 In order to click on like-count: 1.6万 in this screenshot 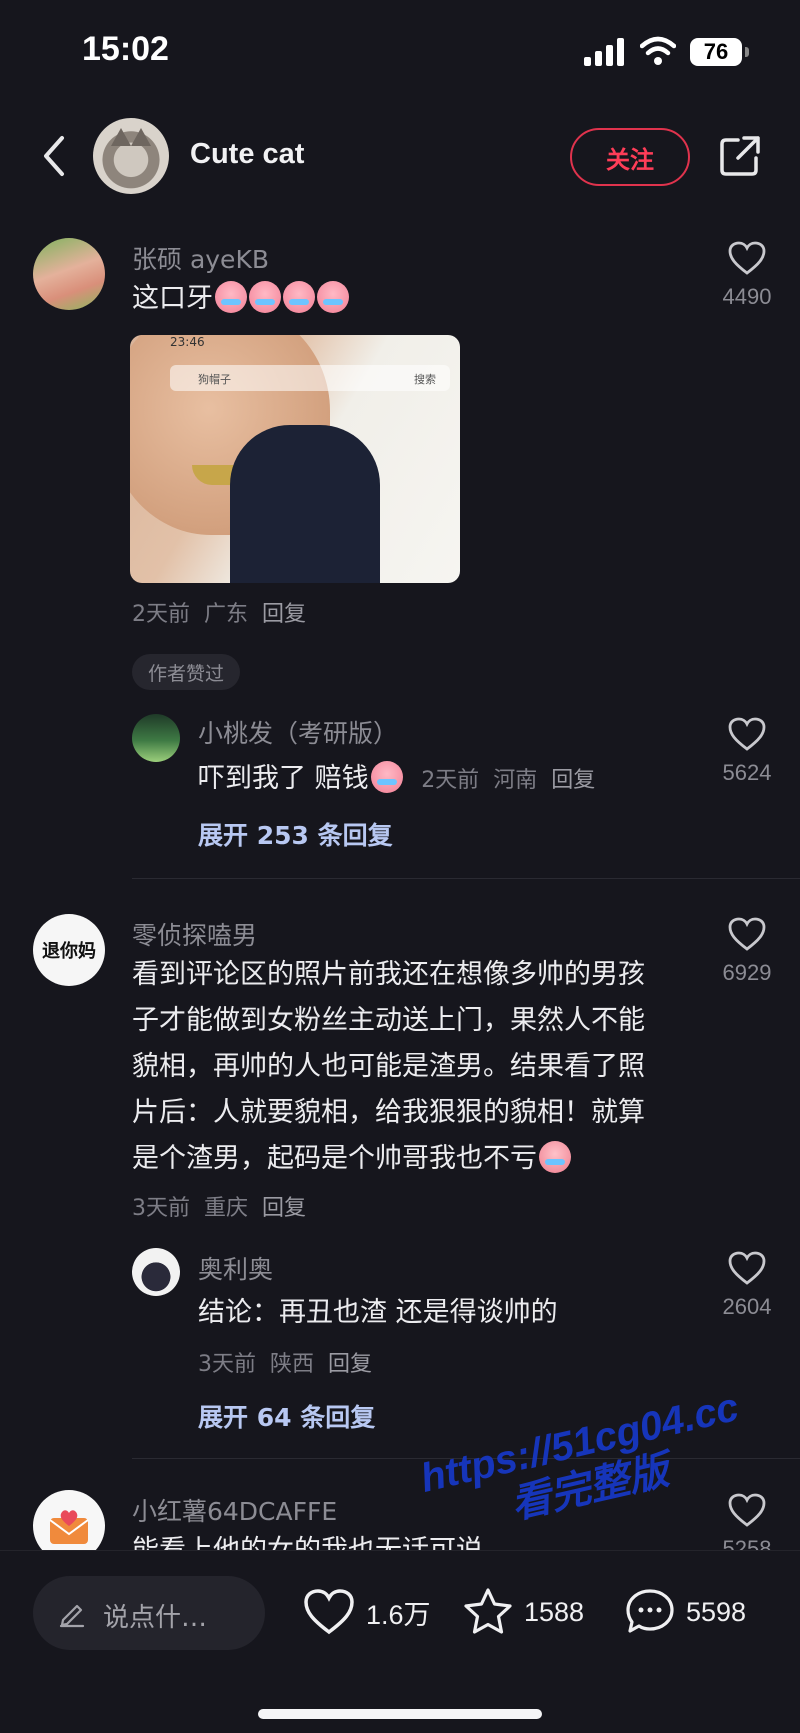, I will do `click(398, 1614)`.